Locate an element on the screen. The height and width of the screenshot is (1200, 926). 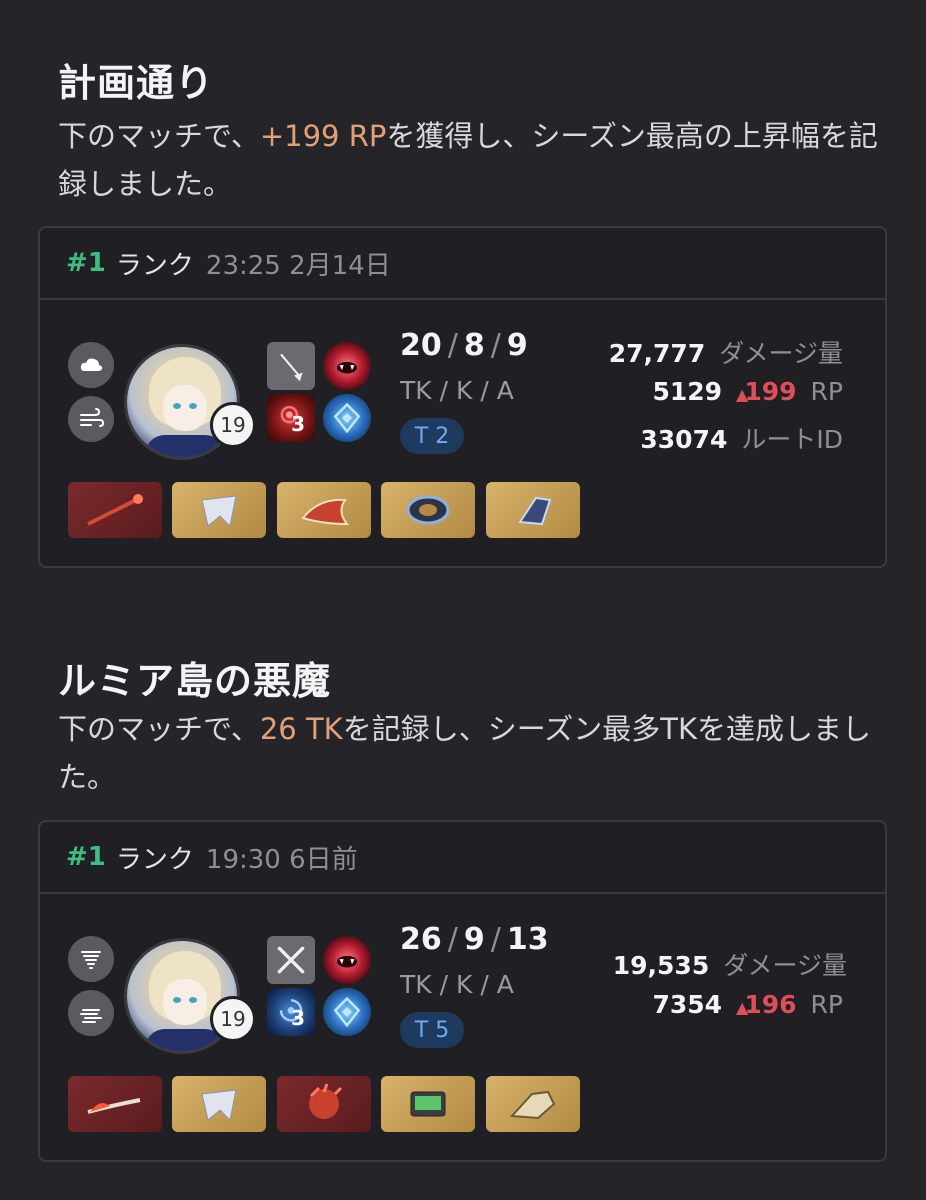
tornado-icon is located at coordinates (91, 959).